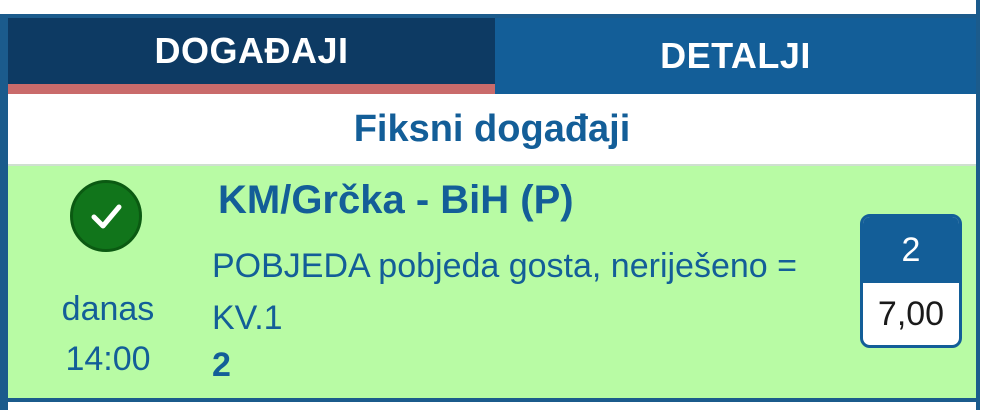 Image resolution: width=997 pixels, height=410 pixels. I want to click on event-title: KM/Grčka - BiH (P), so click(396, 200).